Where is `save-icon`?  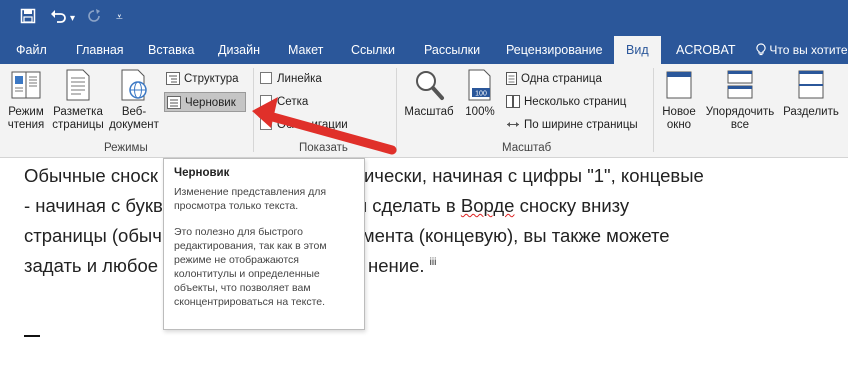 save-icon is located at coordinates (28, 18).